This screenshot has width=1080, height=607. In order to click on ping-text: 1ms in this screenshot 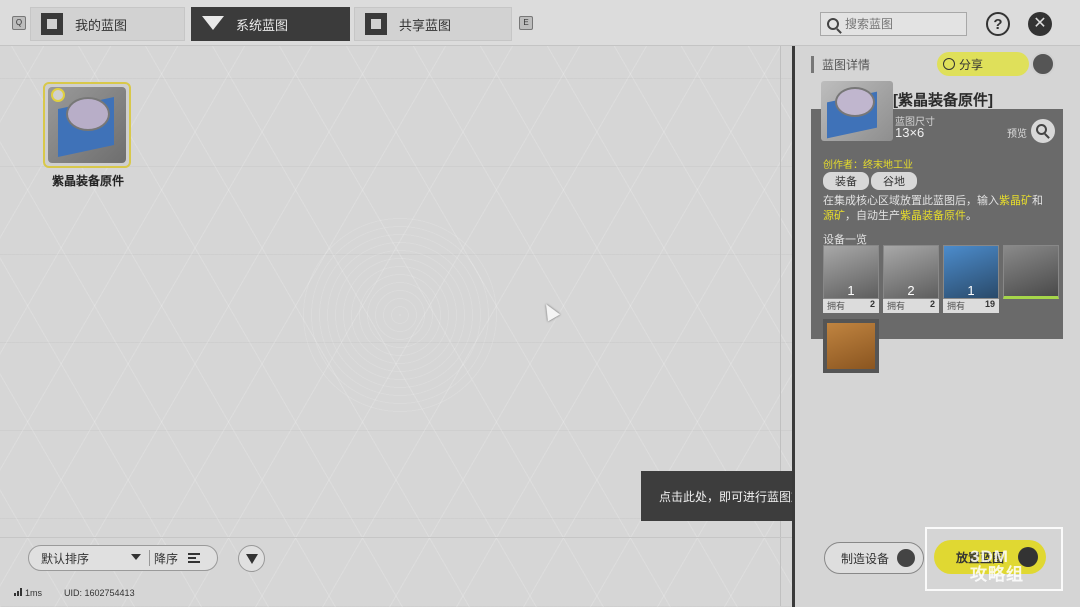, I will do `click(34, 593)`.